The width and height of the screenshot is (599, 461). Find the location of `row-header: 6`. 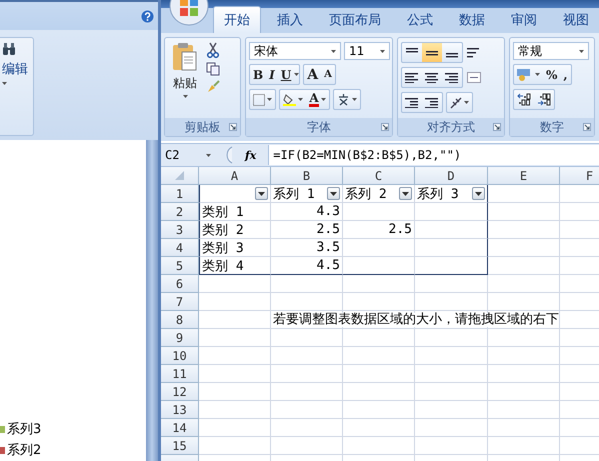

row-header: 6 is located at coordinates (180, 284).